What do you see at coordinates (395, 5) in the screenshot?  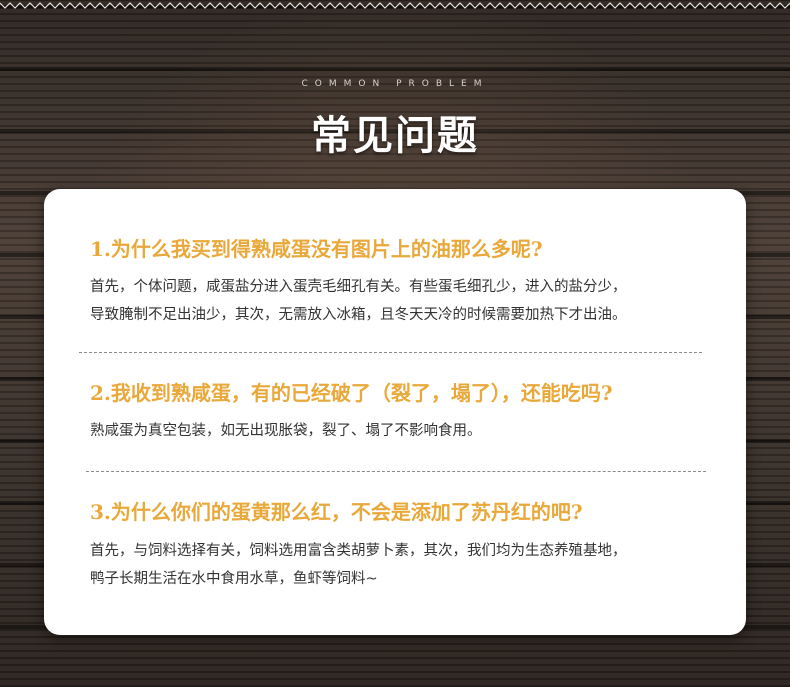 I see `zigzag-top-edge` at bounding box center [395, 5].